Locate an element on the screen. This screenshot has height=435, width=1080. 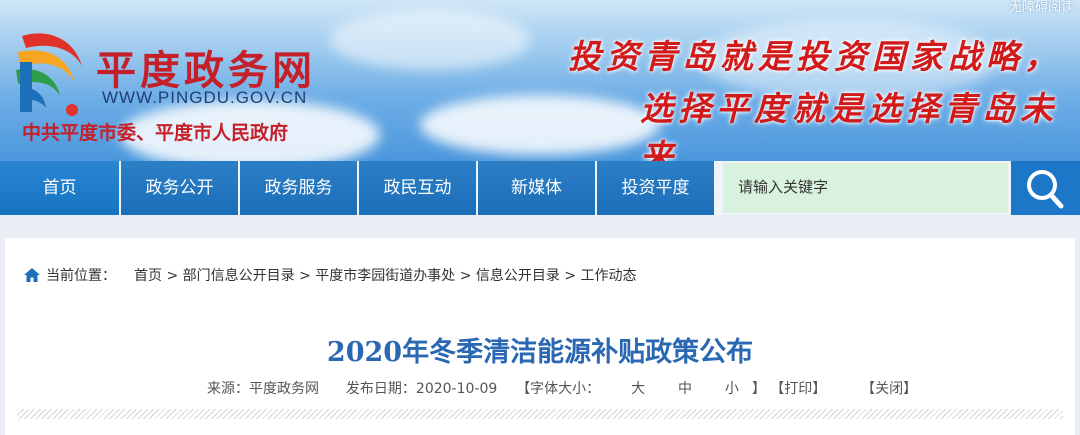
slogan-line-2: 选择平度就是选择青岛未来 is located at coordinates (849, 125).